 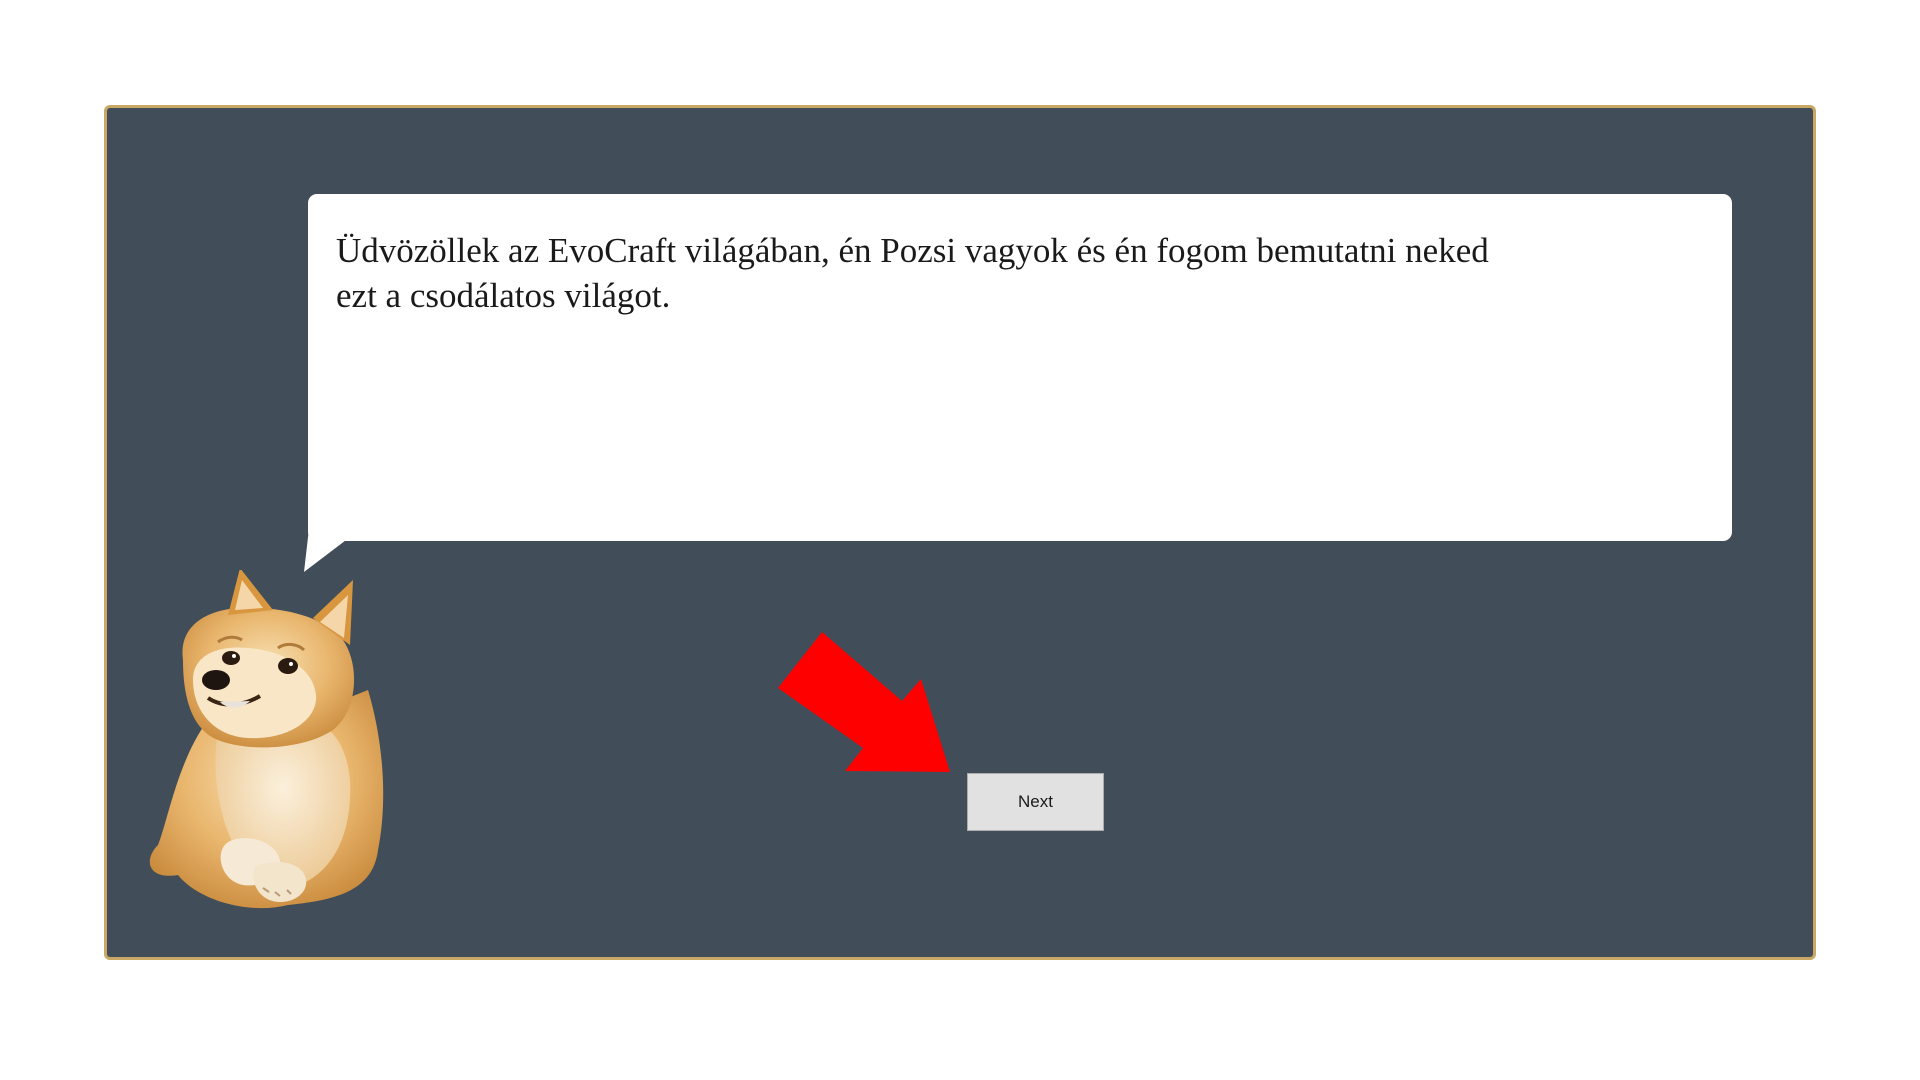 What do you see at coordinates (503, 295) in the screenshot?
I see `dialog-message-line-2: ezt a csodálatos világot.` at bounding box center [503, 295].